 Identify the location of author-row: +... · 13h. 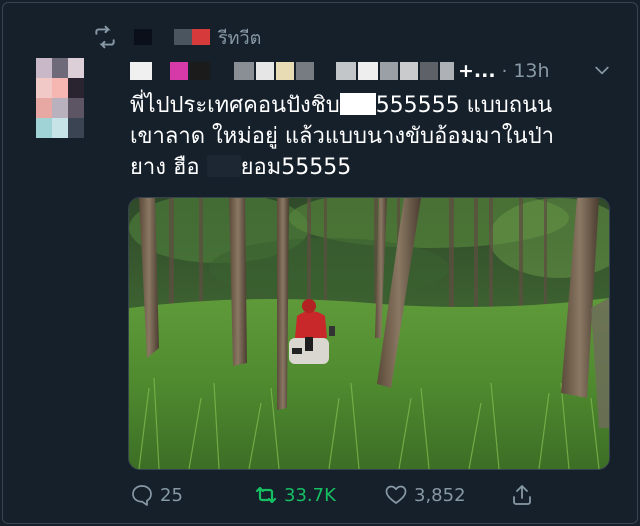
(340, 71).